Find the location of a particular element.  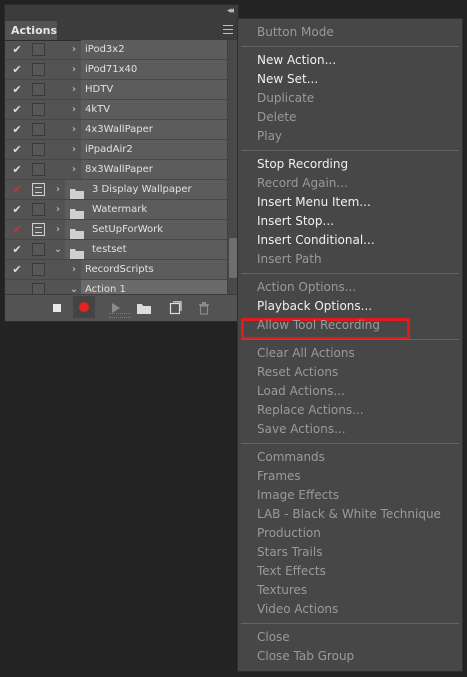

scroll-thumb is located at coordinates (233, 258).